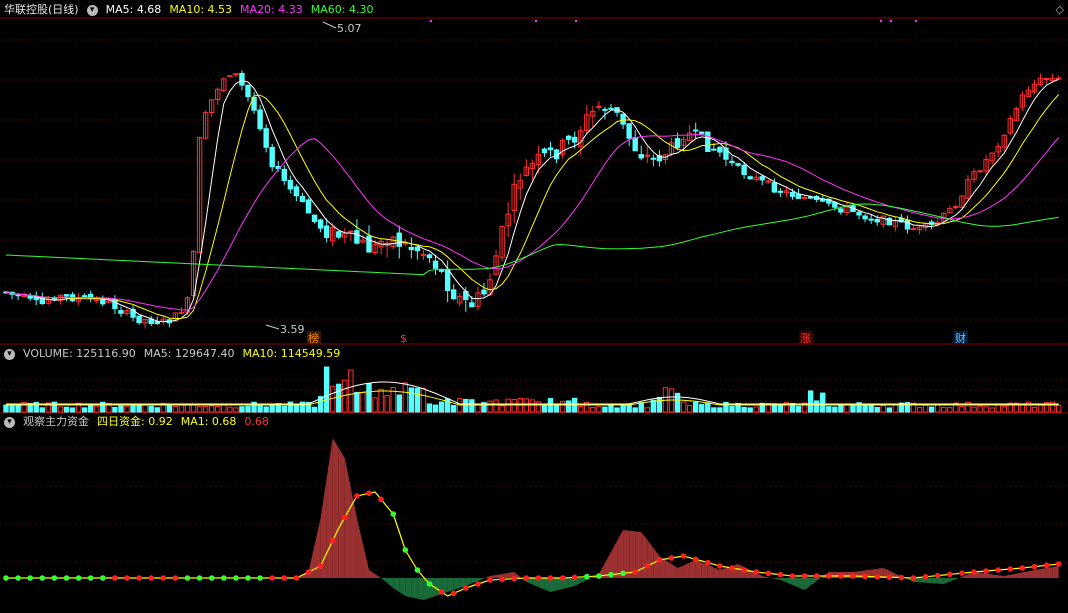 Image resolution: width=1068 pixels, height=613 pixels. What do you see at coordinates (532, 389) in the screenshot?
I see `volume-bars` at bounding box center [532, 389].